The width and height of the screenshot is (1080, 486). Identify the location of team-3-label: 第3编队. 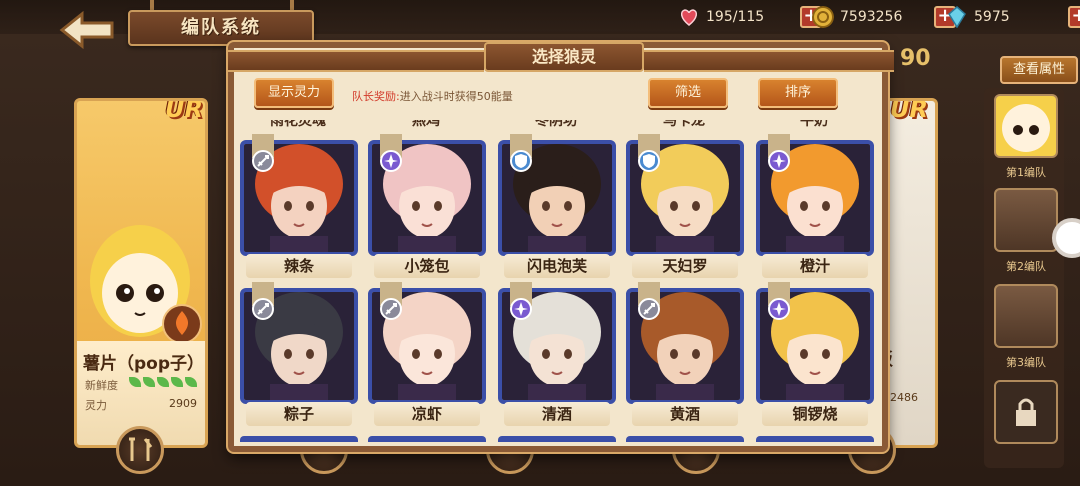
(1026, 362).